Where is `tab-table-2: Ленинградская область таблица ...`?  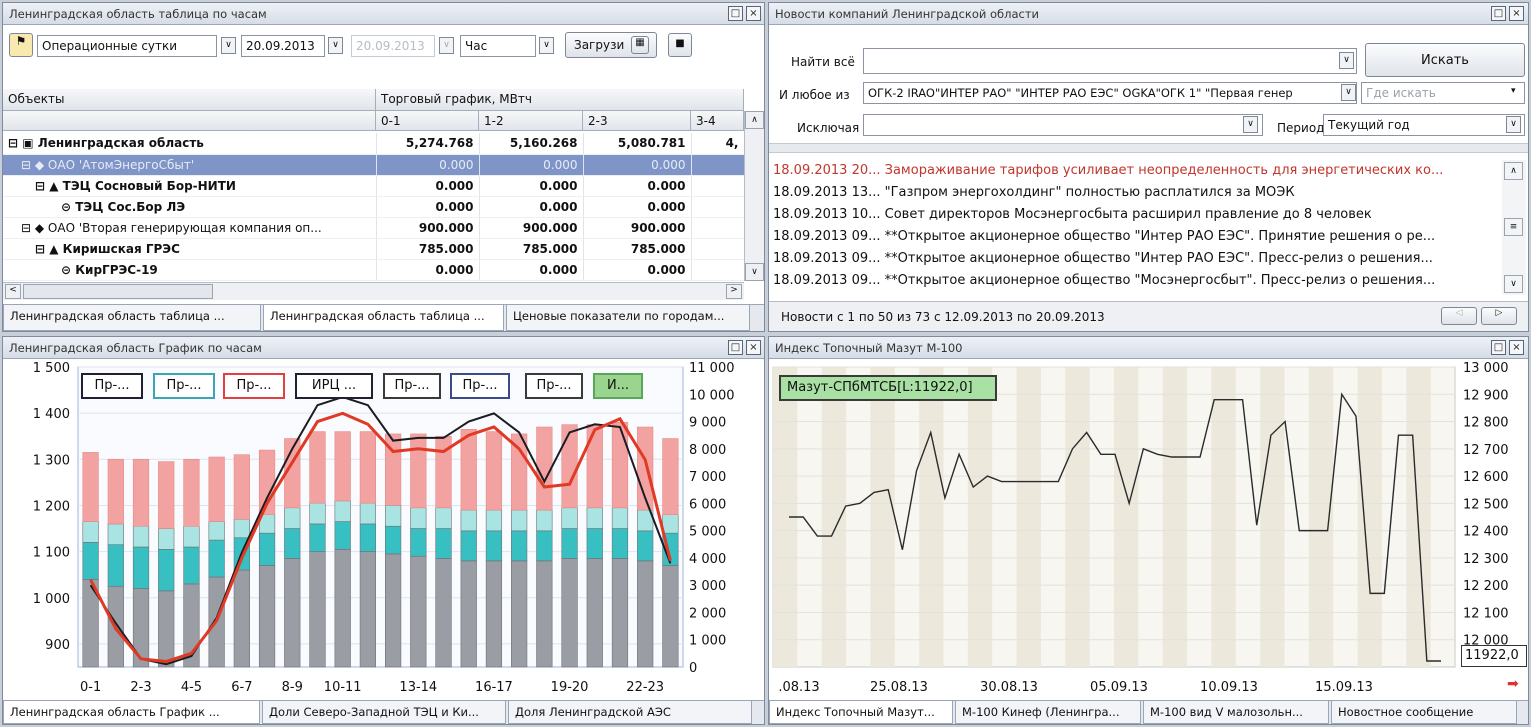
tab-table-2: Ленинградская область таблица ... is located at coordinates (383, 318).